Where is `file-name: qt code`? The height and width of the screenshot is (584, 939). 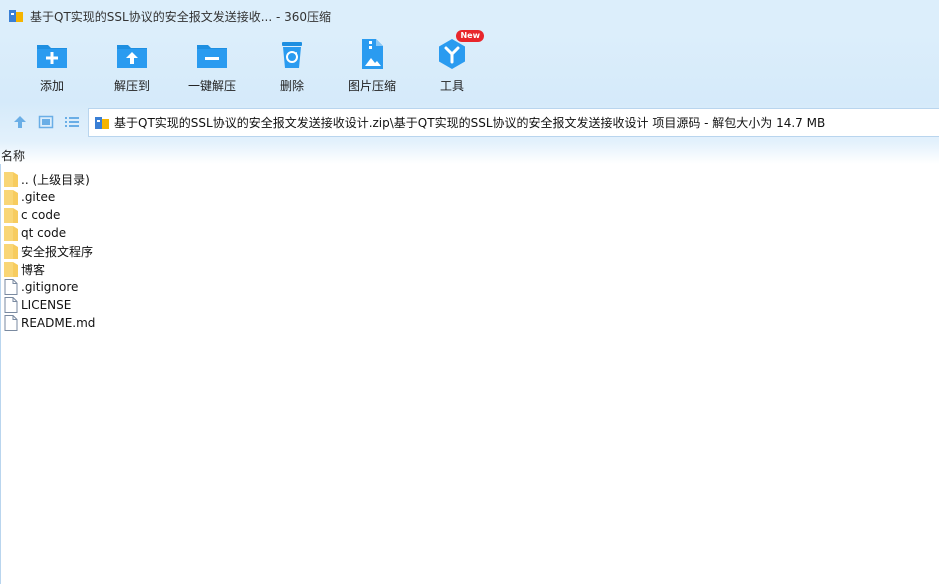 file-name: qt code is located at coordinates (44, 233).